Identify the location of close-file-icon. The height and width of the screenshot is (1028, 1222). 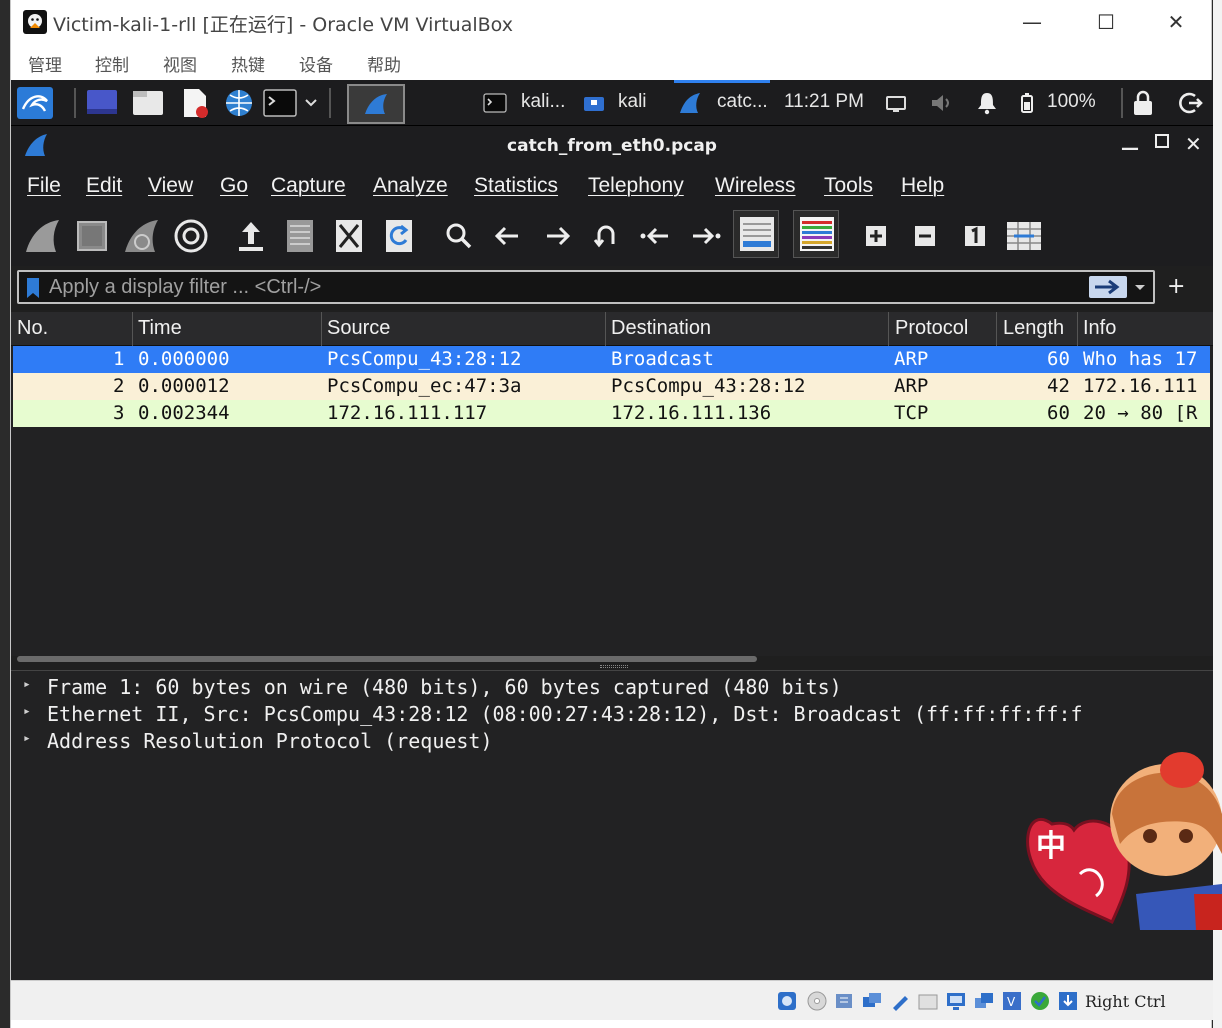
(349, 236).